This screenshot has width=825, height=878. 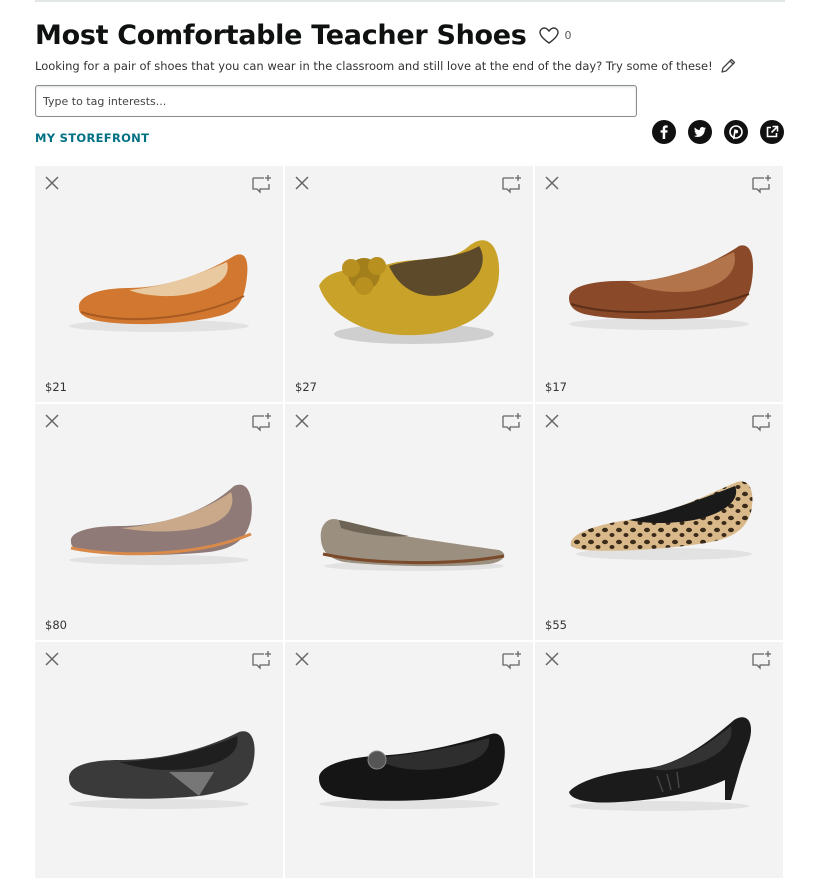 I want to click on product-card: $80, so click(x=159, y=522).